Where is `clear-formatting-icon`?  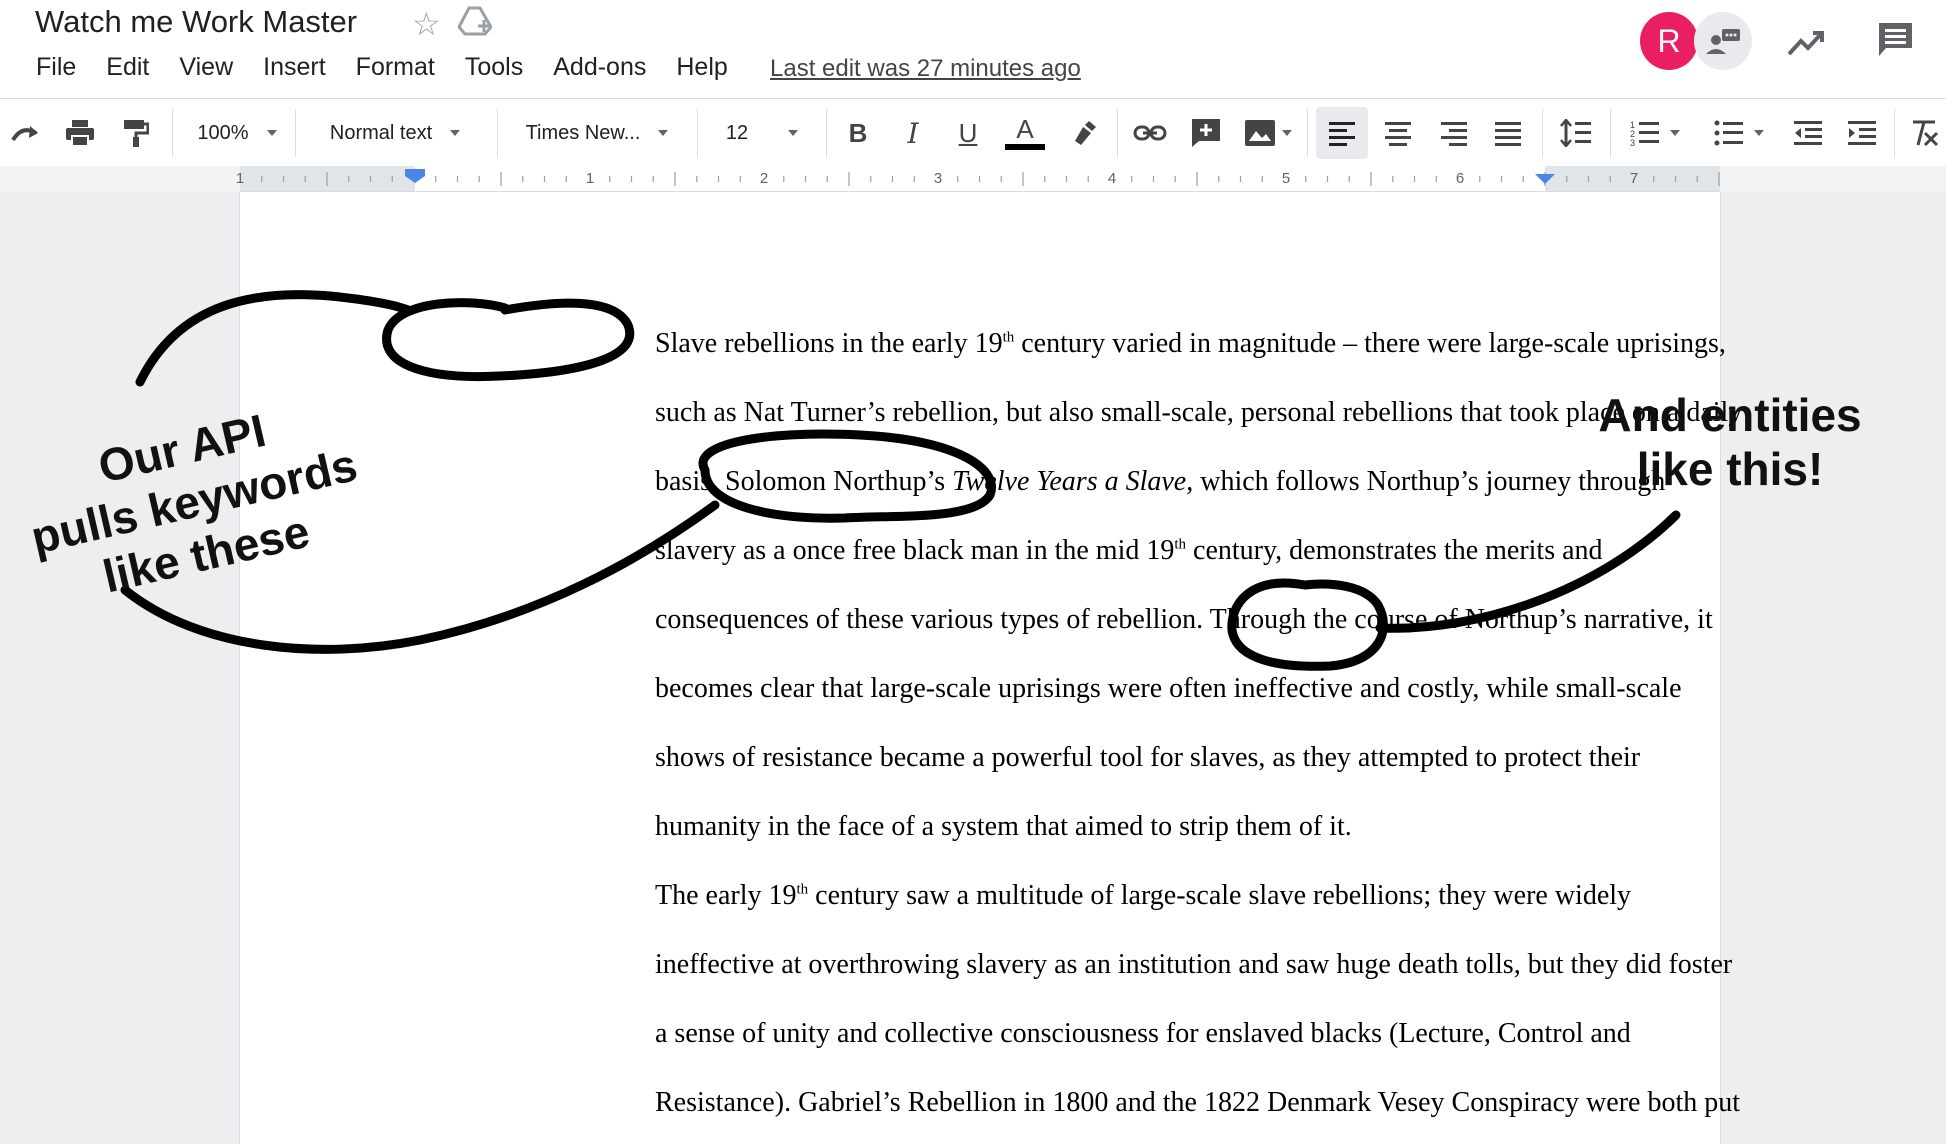
clear-formatting-icon is located at coordinates (1924, 133).